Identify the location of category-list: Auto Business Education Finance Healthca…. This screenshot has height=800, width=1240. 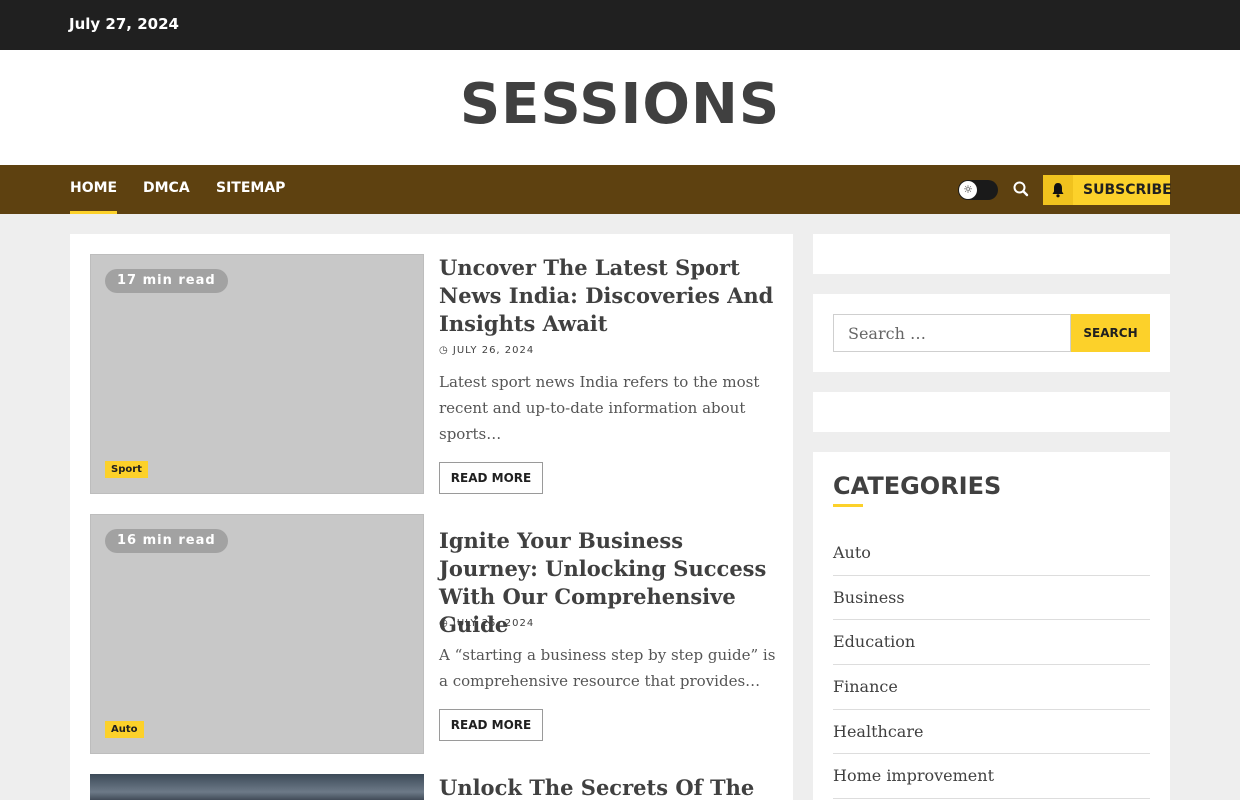
(991, 665).